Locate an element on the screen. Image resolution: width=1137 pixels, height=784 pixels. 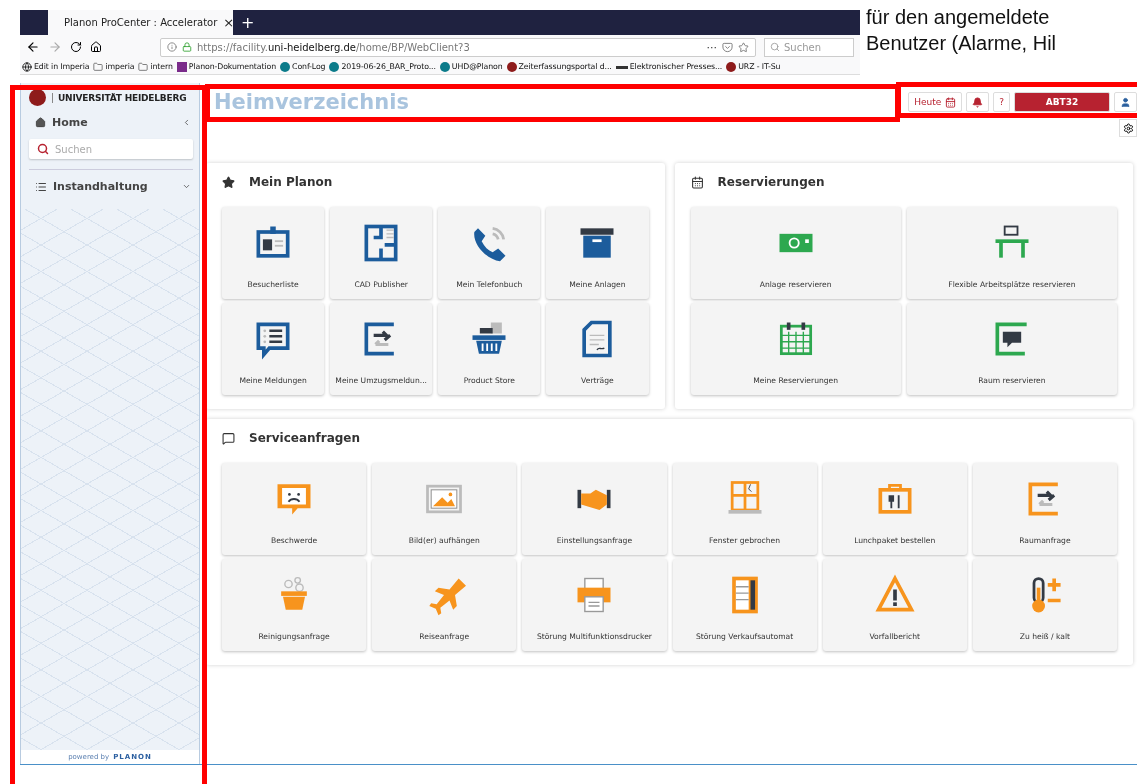
section-title: Mein Planon is located at coordinates (291, 182).